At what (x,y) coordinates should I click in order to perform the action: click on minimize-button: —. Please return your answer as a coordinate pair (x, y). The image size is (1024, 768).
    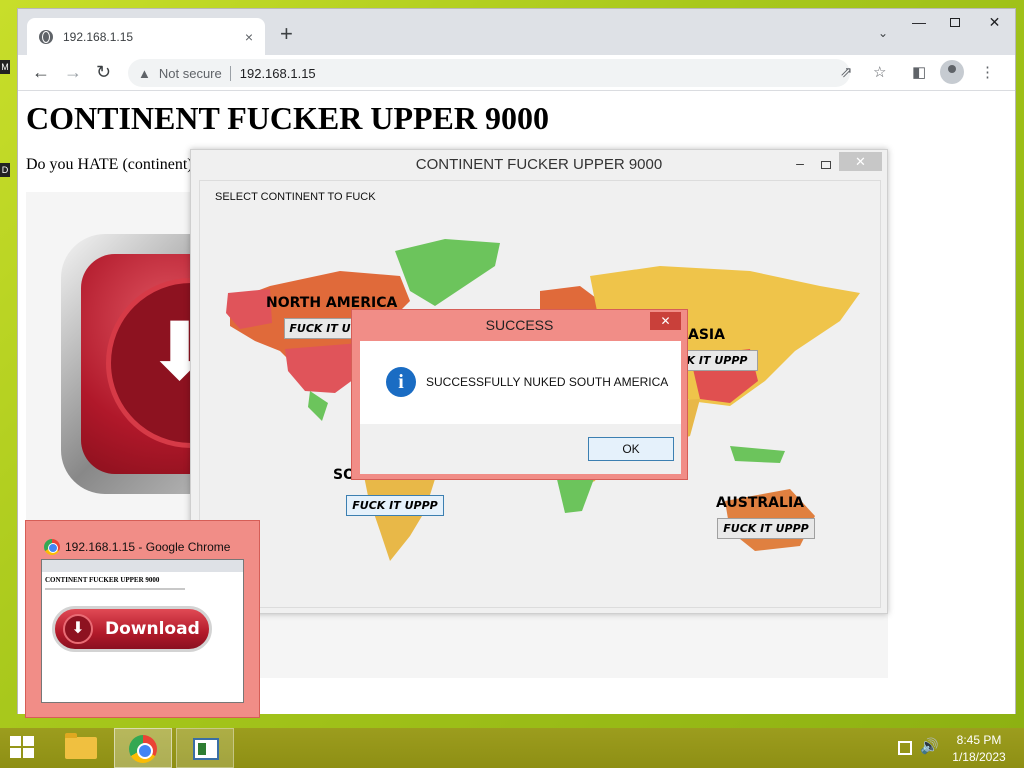
    Looking at the image, I should click on (919, 23).